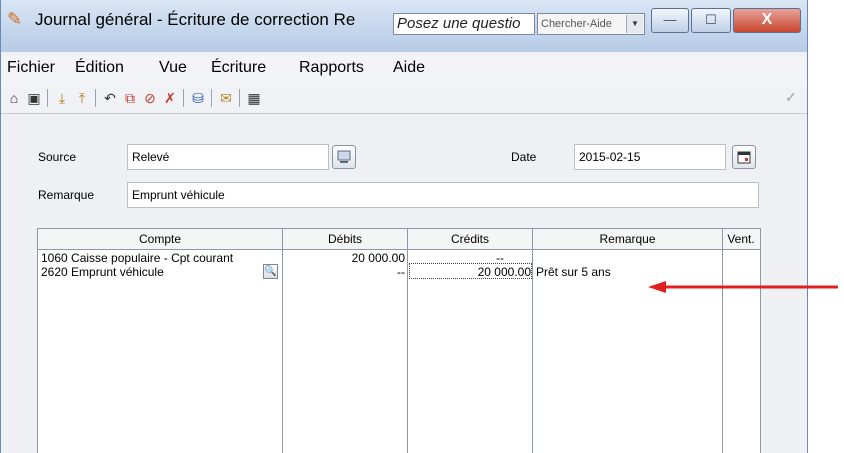 The image size is (844, 453). I want to click on save-icon: ⤓, so click(62, 98).